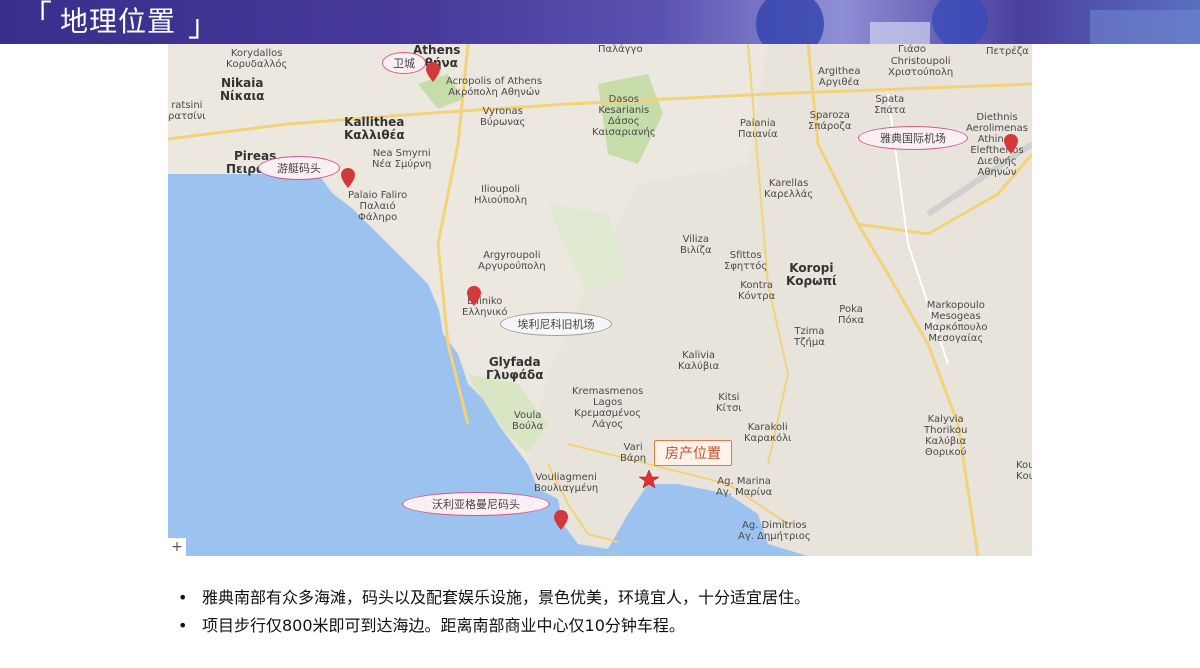 The width and height of the screenshot is (1200, 668). Describe the element at coordinates (746, 261) in the screenshot. I see `place-label: Sfittos Σφηττός` at that location.